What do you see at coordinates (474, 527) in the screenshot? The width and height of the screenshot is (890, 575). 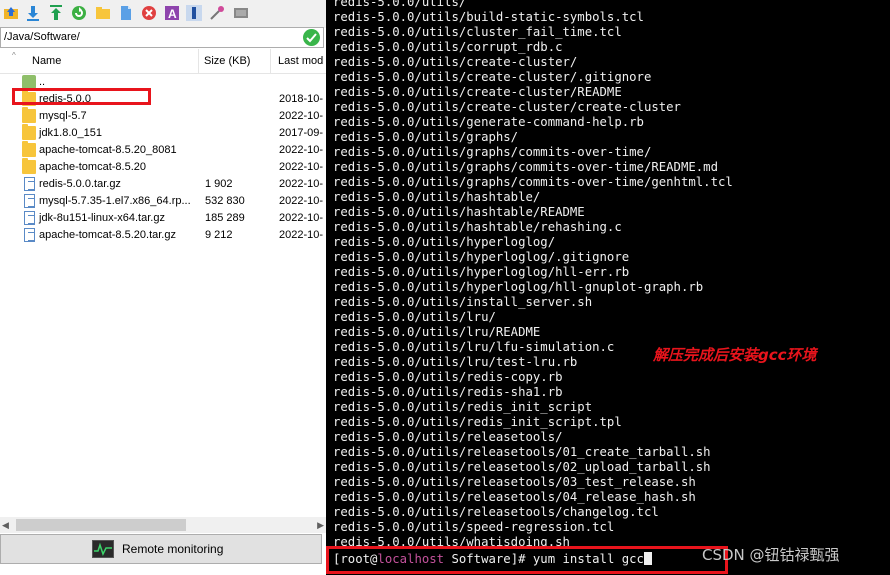 I see `terminal-line: redis-5.0.0/utils/speed-regression.tcl` at bounding box center [474, 527].